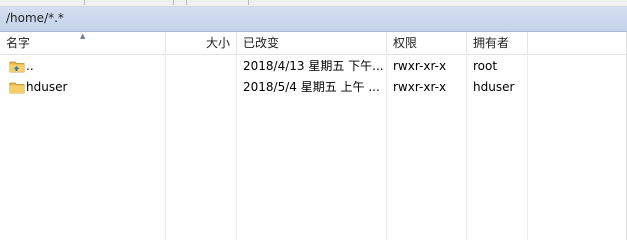 The height and width of the screenshot is (240, 627). What do you see at coordinates (313, 19) in the screenshot?
I see `path-bar: /home/*.*` at bounding box center [313, 19].